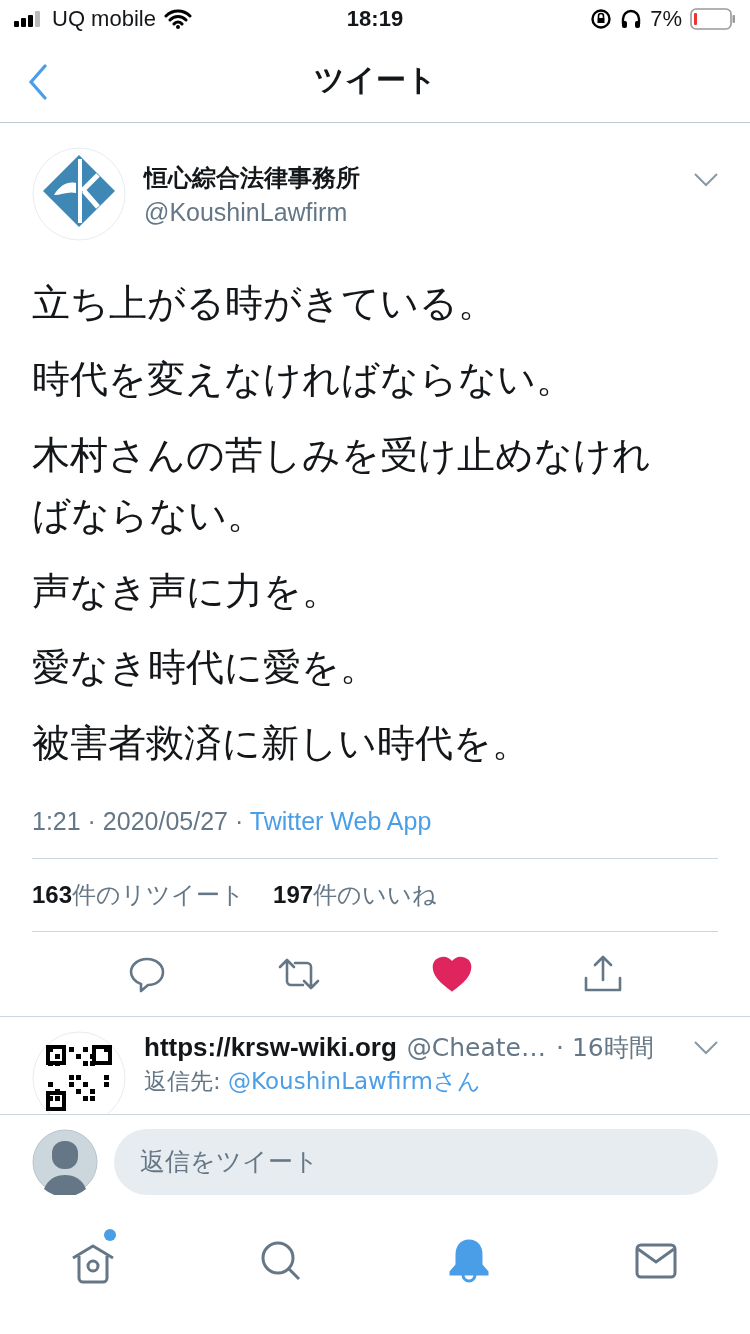 The image size is (750, 1334). What do you see at coordinates (177, 19) in the screenshot?
I see `wifi-icon` at bounding box center [177, 19].